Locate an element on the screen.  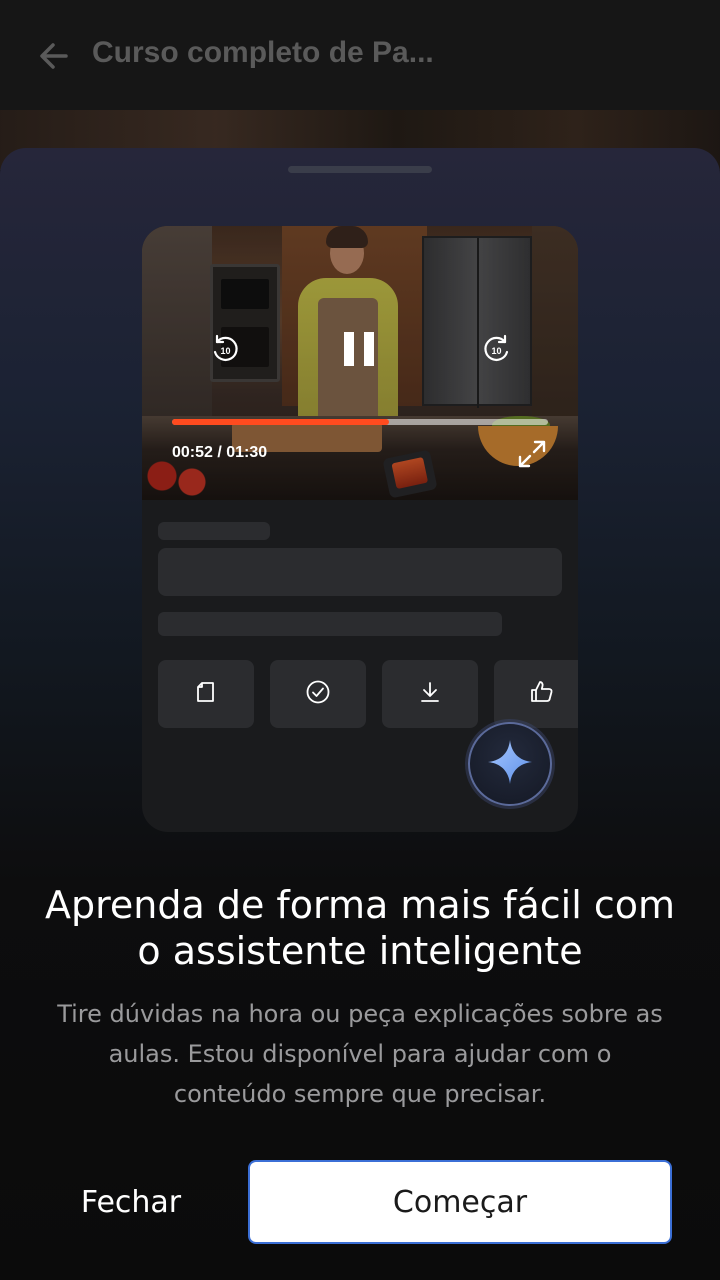
rewind-10-icon: 10 is located at coordinates (225, 349).